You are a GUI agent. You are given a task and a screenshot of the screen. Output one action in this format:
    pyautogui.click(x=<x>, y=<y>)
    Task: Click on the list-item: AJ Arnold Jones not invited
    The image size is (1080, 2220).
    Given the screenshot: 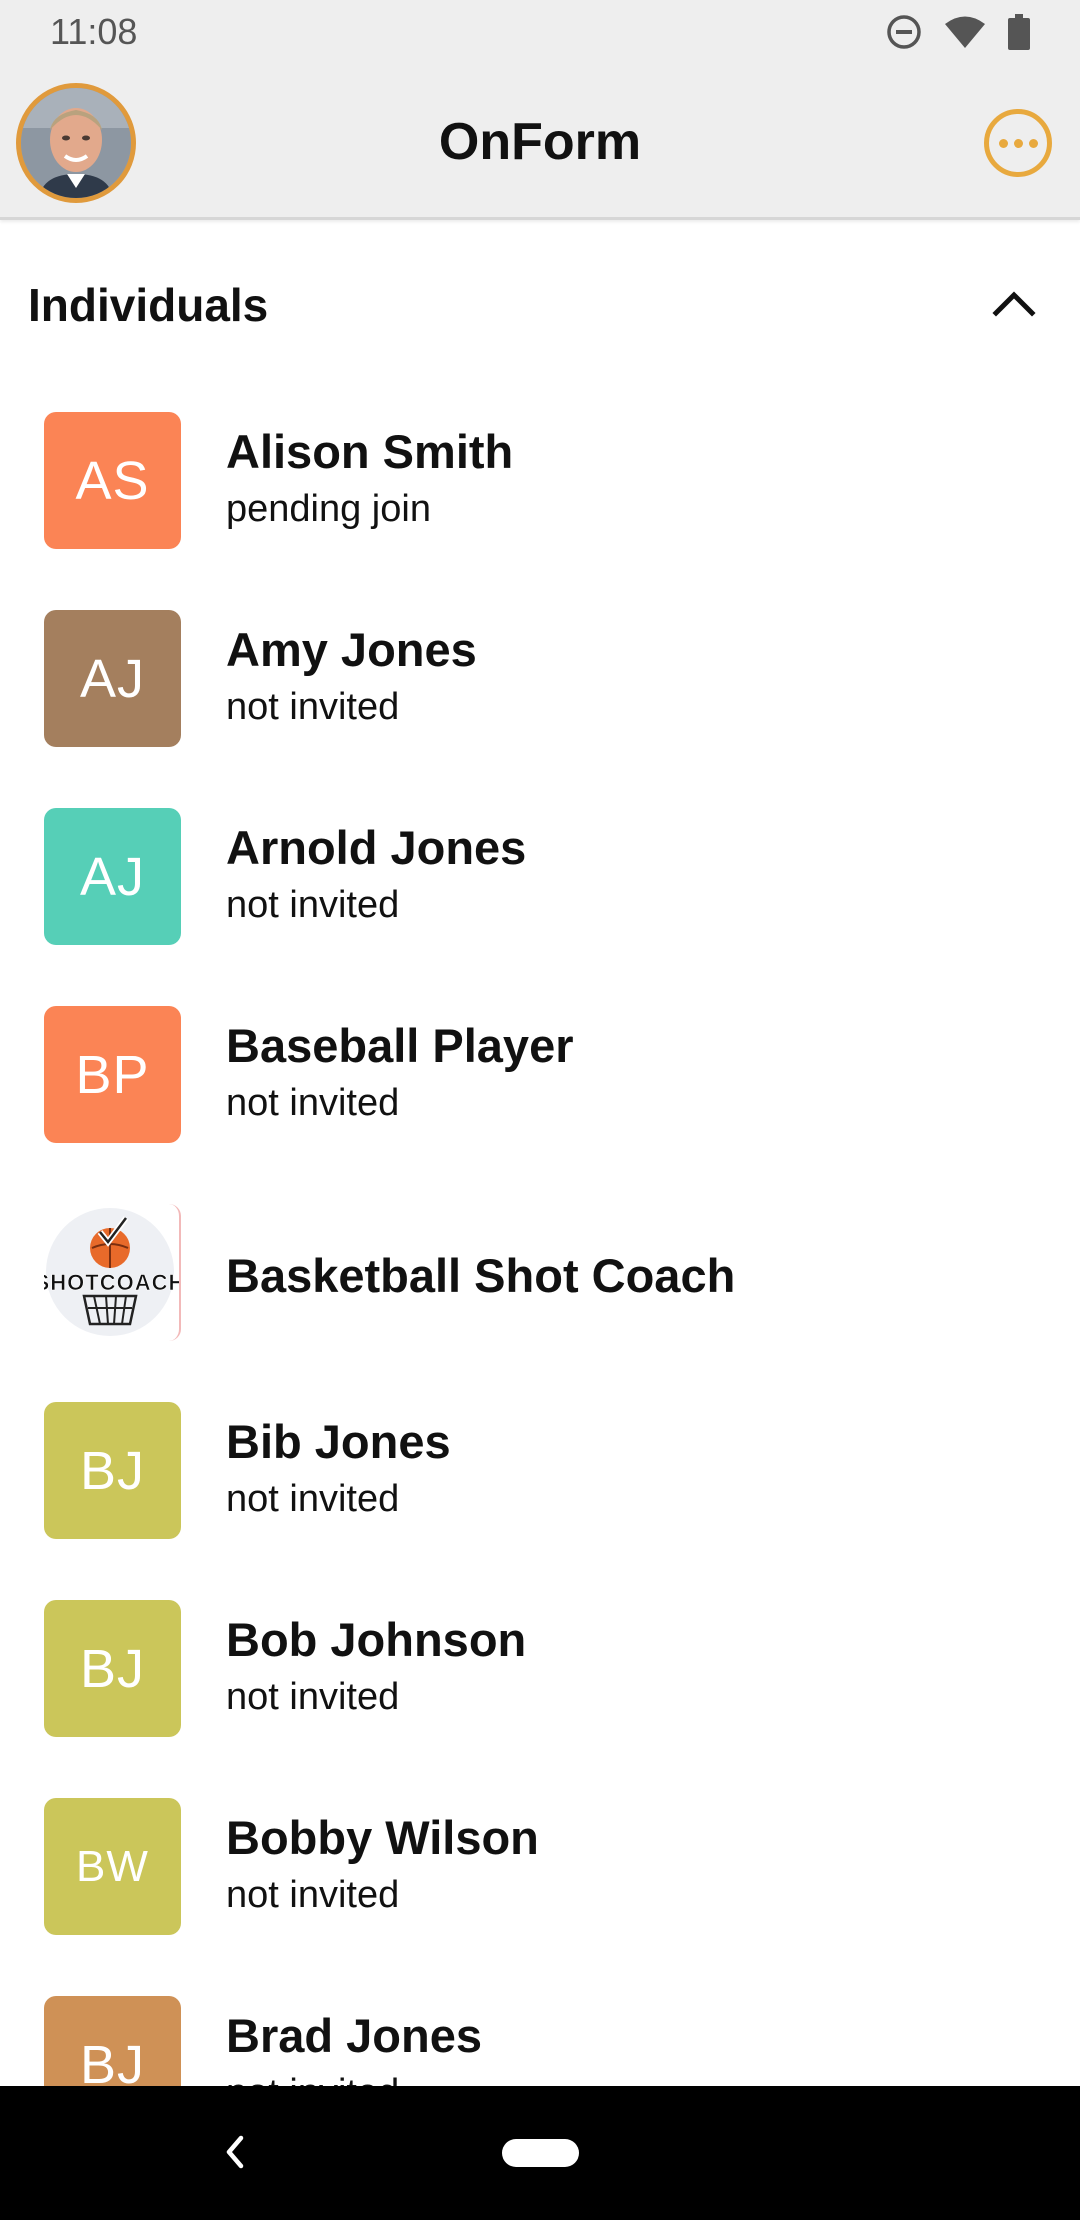 What is the action you would take?
    pyautogui.click(x=540, y=895)
    